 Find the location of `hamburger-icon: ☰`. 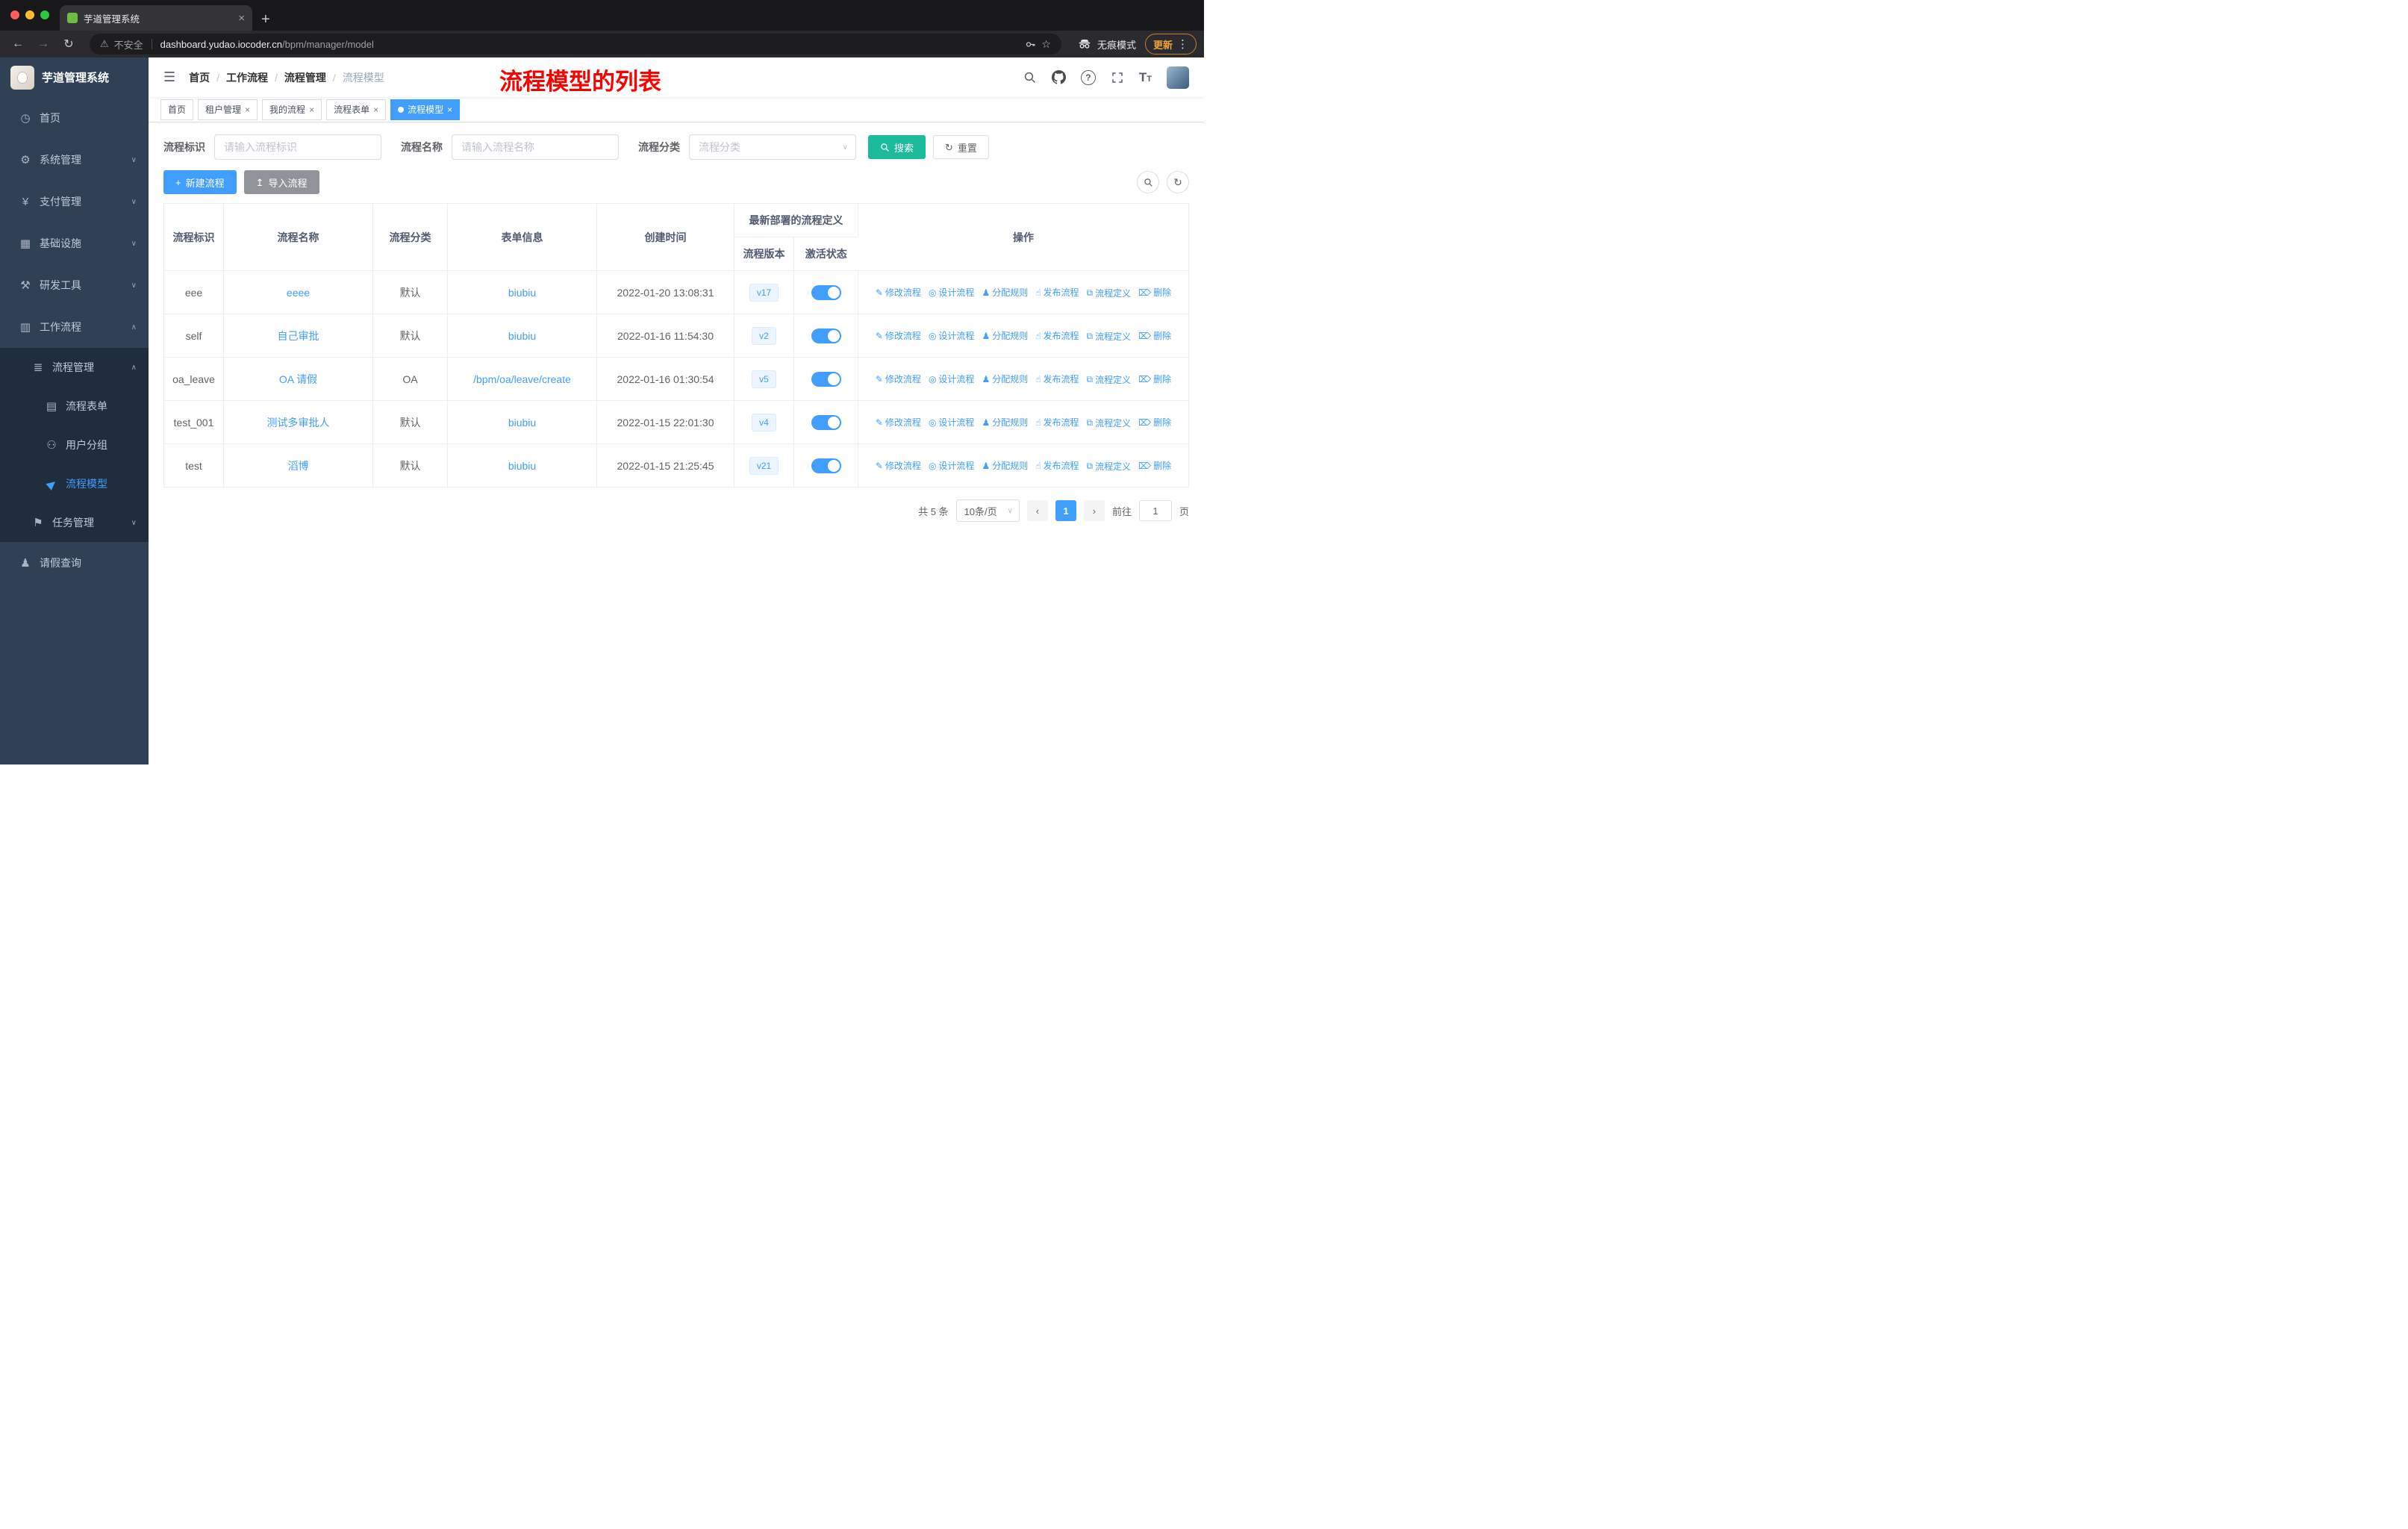

hamburger-icon: ☰ is located at coordinates (169, 77).